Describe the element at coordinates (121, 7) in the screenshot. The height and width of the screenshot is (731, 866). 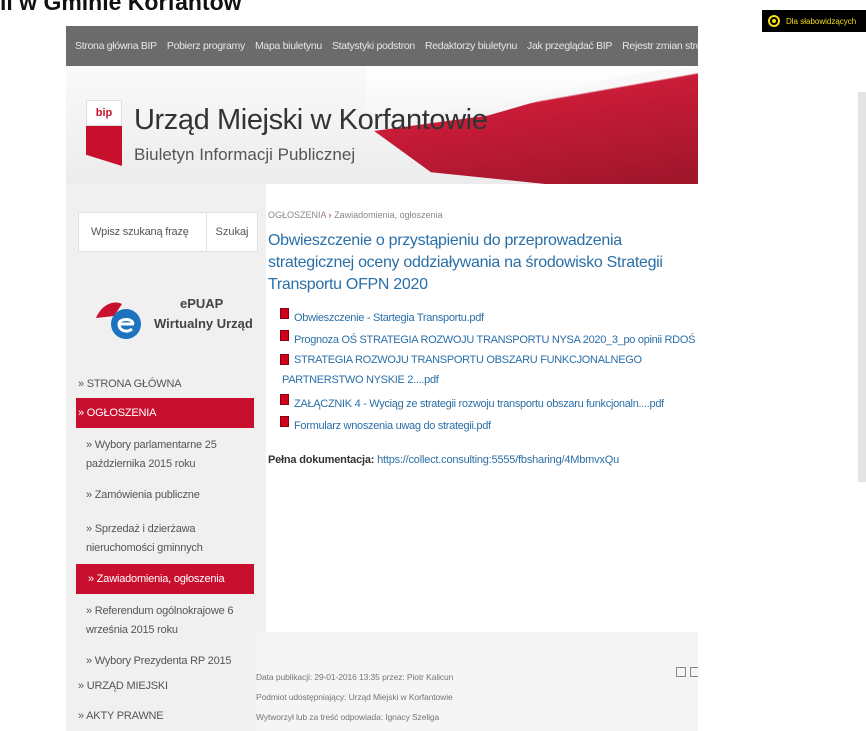
I see `page-top-title: ii w Gminie Korfantów` at that location.